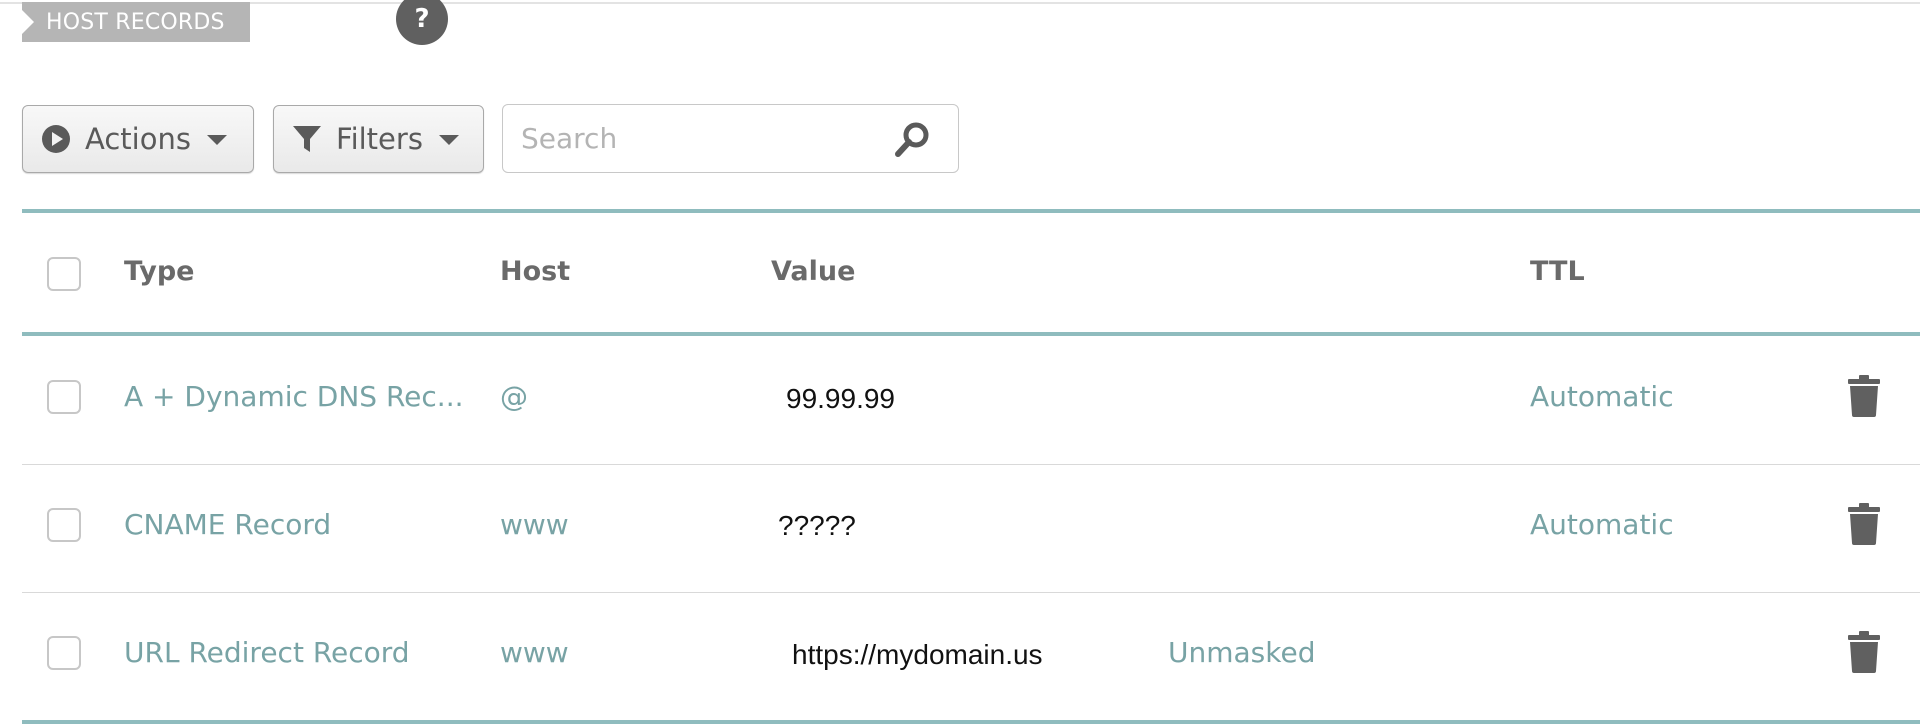  Describe the element at coordinates (913, 140) in the screenshot. I see `search-magnifier-icon` at that location.